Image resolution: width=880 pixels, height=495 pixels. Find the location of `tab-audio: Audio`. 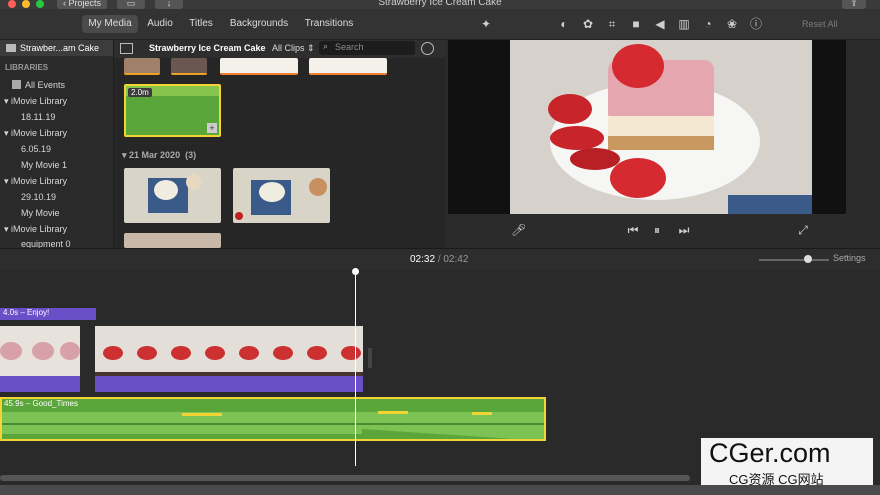

tab-audio: Audio is located at coordinates (160, 24).